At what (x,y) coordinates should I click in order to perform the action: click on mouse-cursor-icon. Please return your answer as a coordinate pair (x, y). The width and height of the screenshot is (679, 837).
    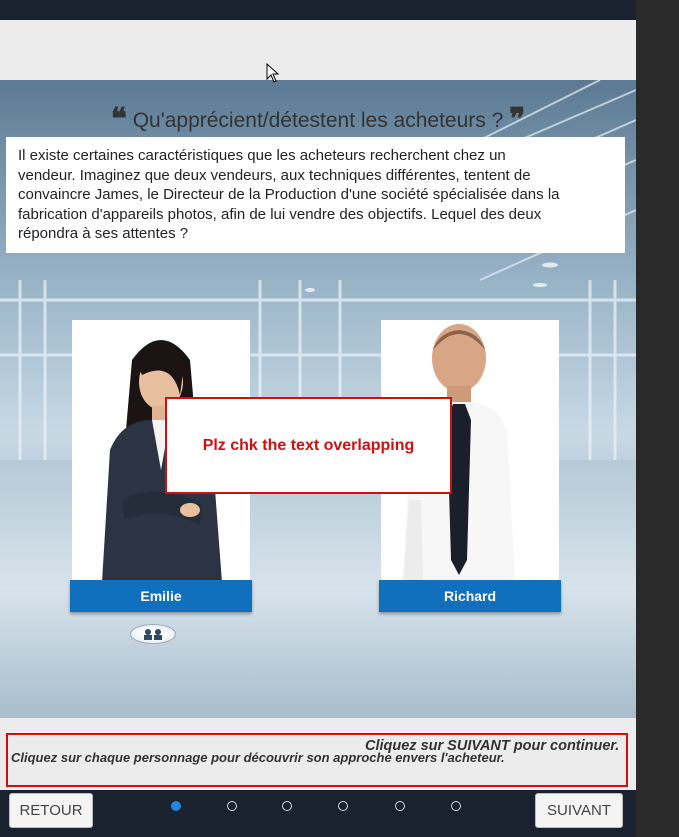
    Looking at the image, I should click on (273, 73).